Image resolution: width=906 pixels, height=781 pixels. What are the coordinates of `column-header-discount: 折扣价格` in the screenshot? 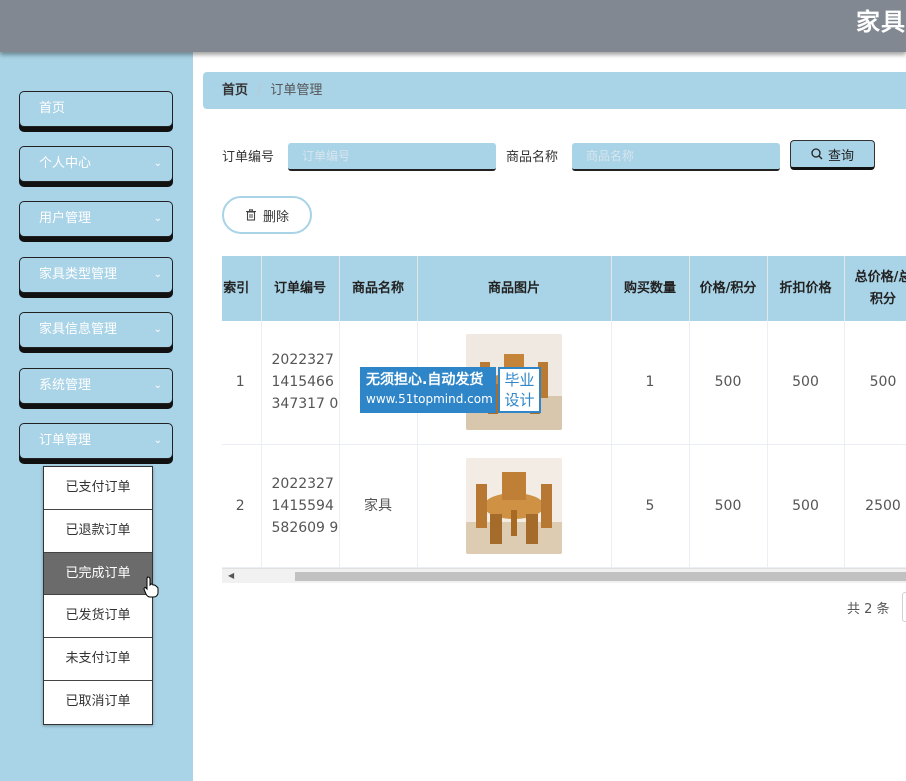 It's located at (806, 288).